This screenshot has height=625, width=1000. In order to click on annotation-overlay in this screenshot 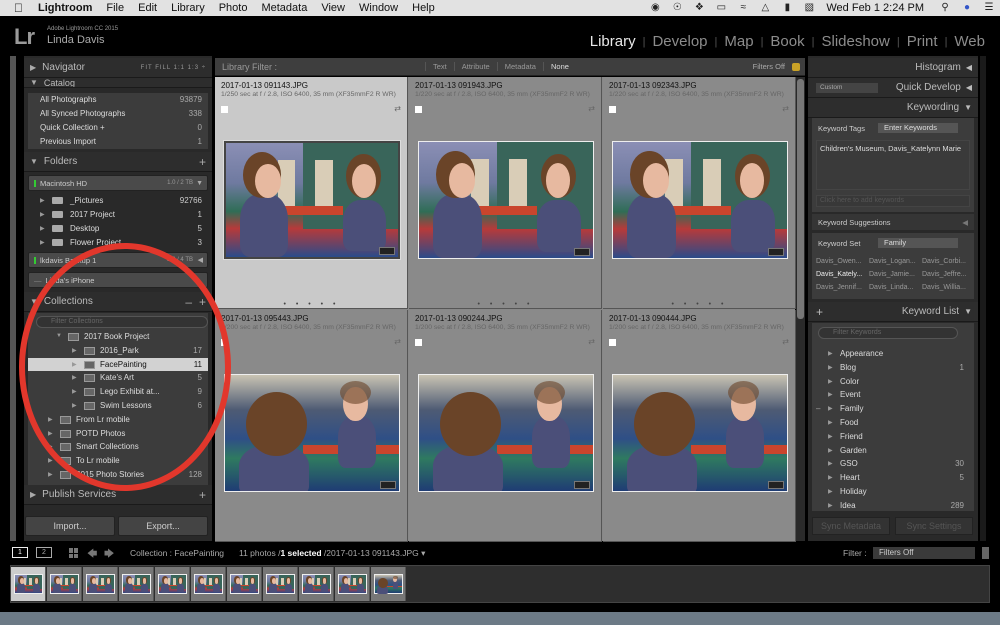, I will do `click(125, 367)`.